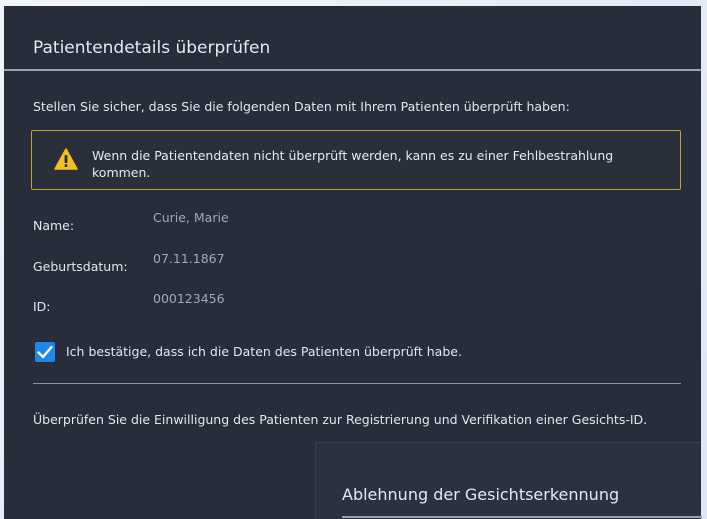 Image resolution: width=707 pixels, height=519 pixels. I want to click on birthdate-value: 07.11.1867, so click(189, 258).